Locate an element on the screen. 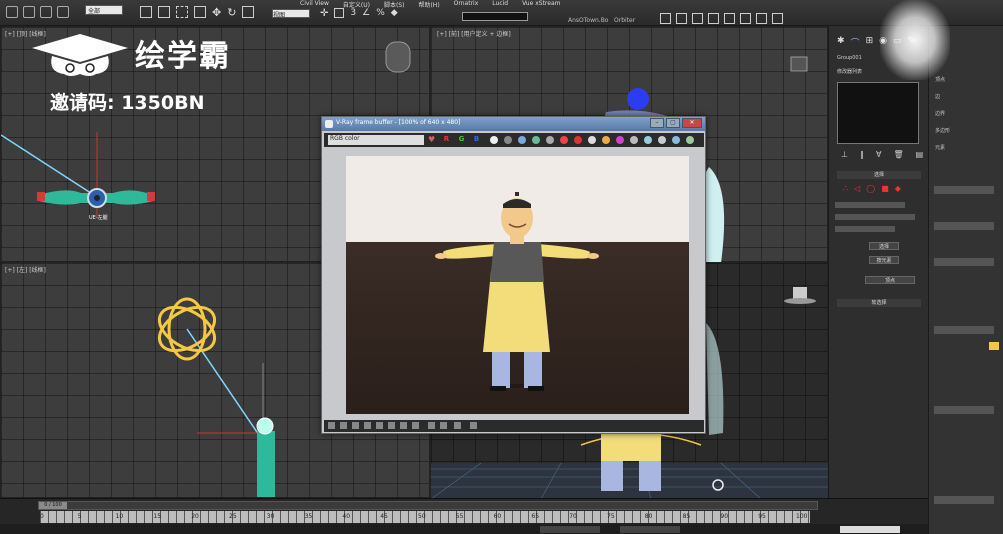 This screenshot has height=534, width=1003. menu-item: Ornatrix is located at coordinates (466, 4).